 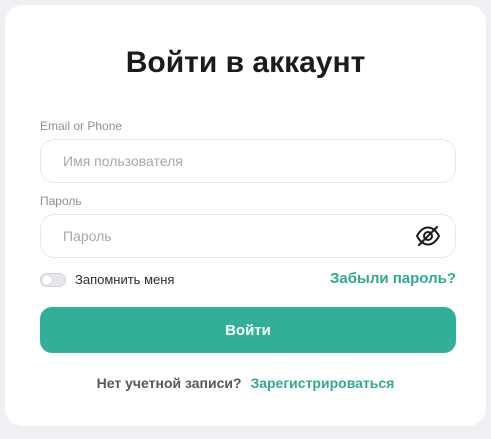 I want to click on remember-row: Запомнить меня Забыли пароль?, so click(x=248, y=280).